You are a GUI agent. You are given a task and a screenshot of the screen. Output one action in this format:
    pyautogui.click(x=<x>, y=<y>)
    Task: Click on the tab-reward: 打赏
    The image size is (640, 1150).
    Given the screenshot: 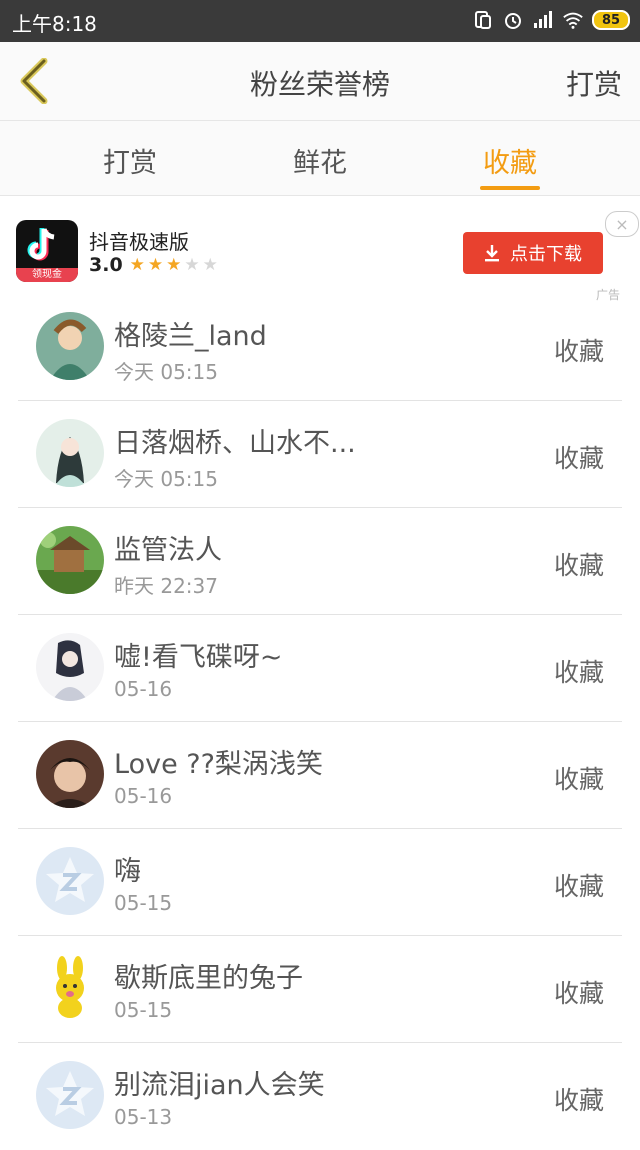 What is the action you would take?
    pyautogui.click(x=130, y=160)
    